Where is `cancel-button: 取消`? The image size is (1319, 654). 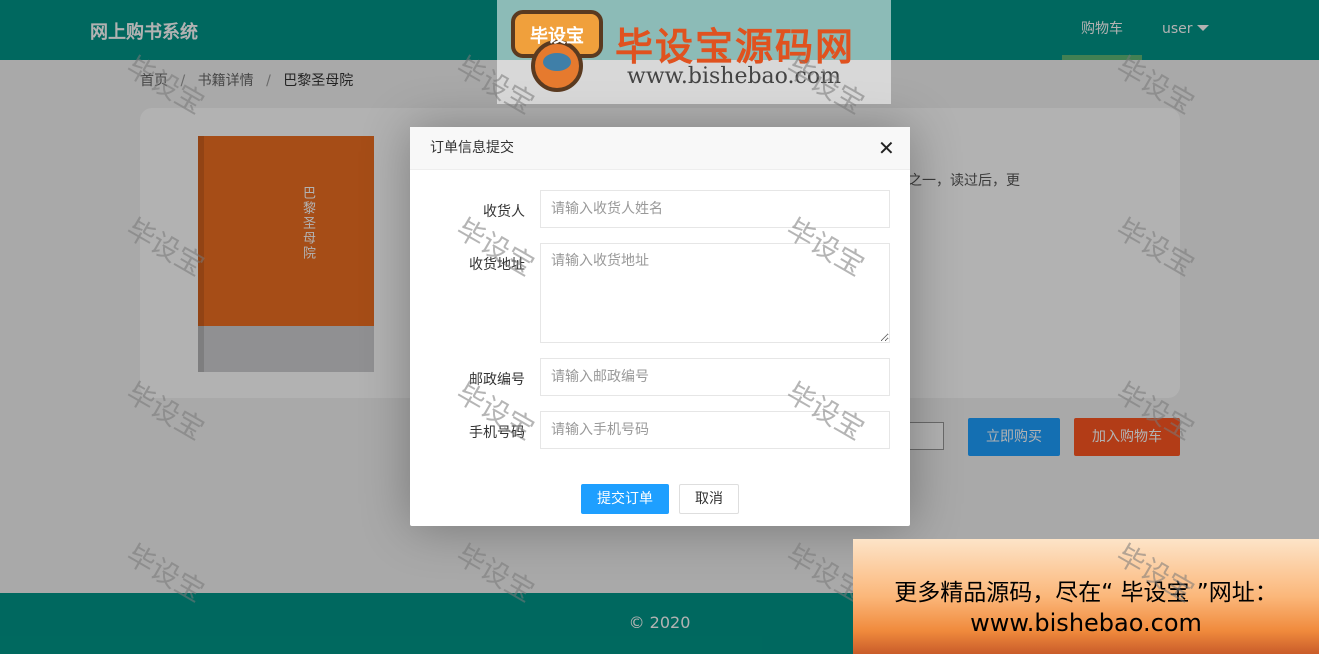 cancel-button: 取消 is located at coordinates (709, 499).